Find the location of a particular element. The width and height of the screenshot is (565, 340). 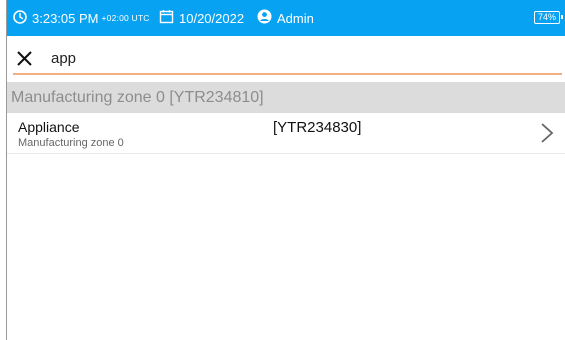

item-code: [YTR234830] is located at coordinates (317, 127).